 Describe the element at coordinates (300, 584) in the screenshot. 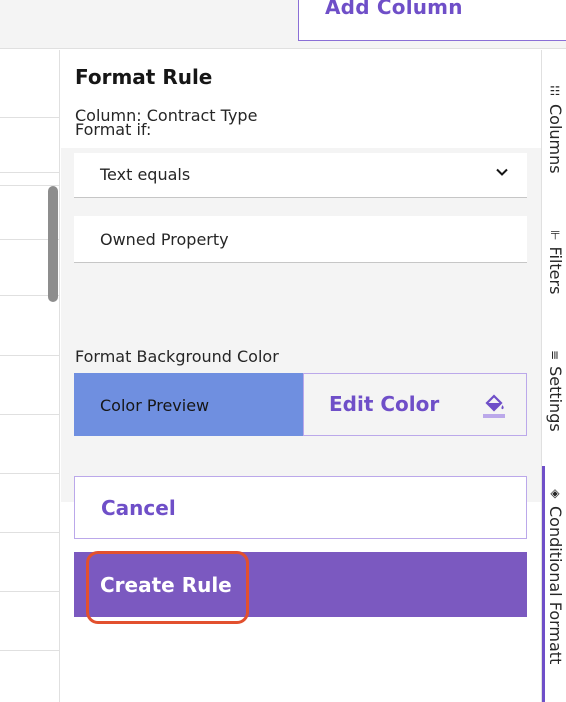

I see `create-rule-button: Create Rule` at that location.